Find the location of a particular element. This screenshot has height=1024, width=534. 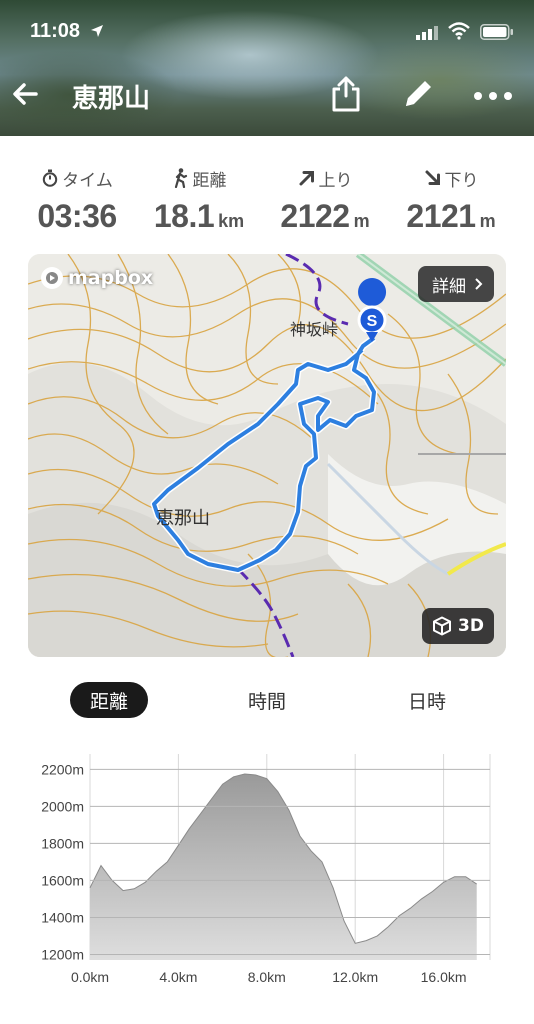

stat-label: 下り is located at coordinates (461, 180).